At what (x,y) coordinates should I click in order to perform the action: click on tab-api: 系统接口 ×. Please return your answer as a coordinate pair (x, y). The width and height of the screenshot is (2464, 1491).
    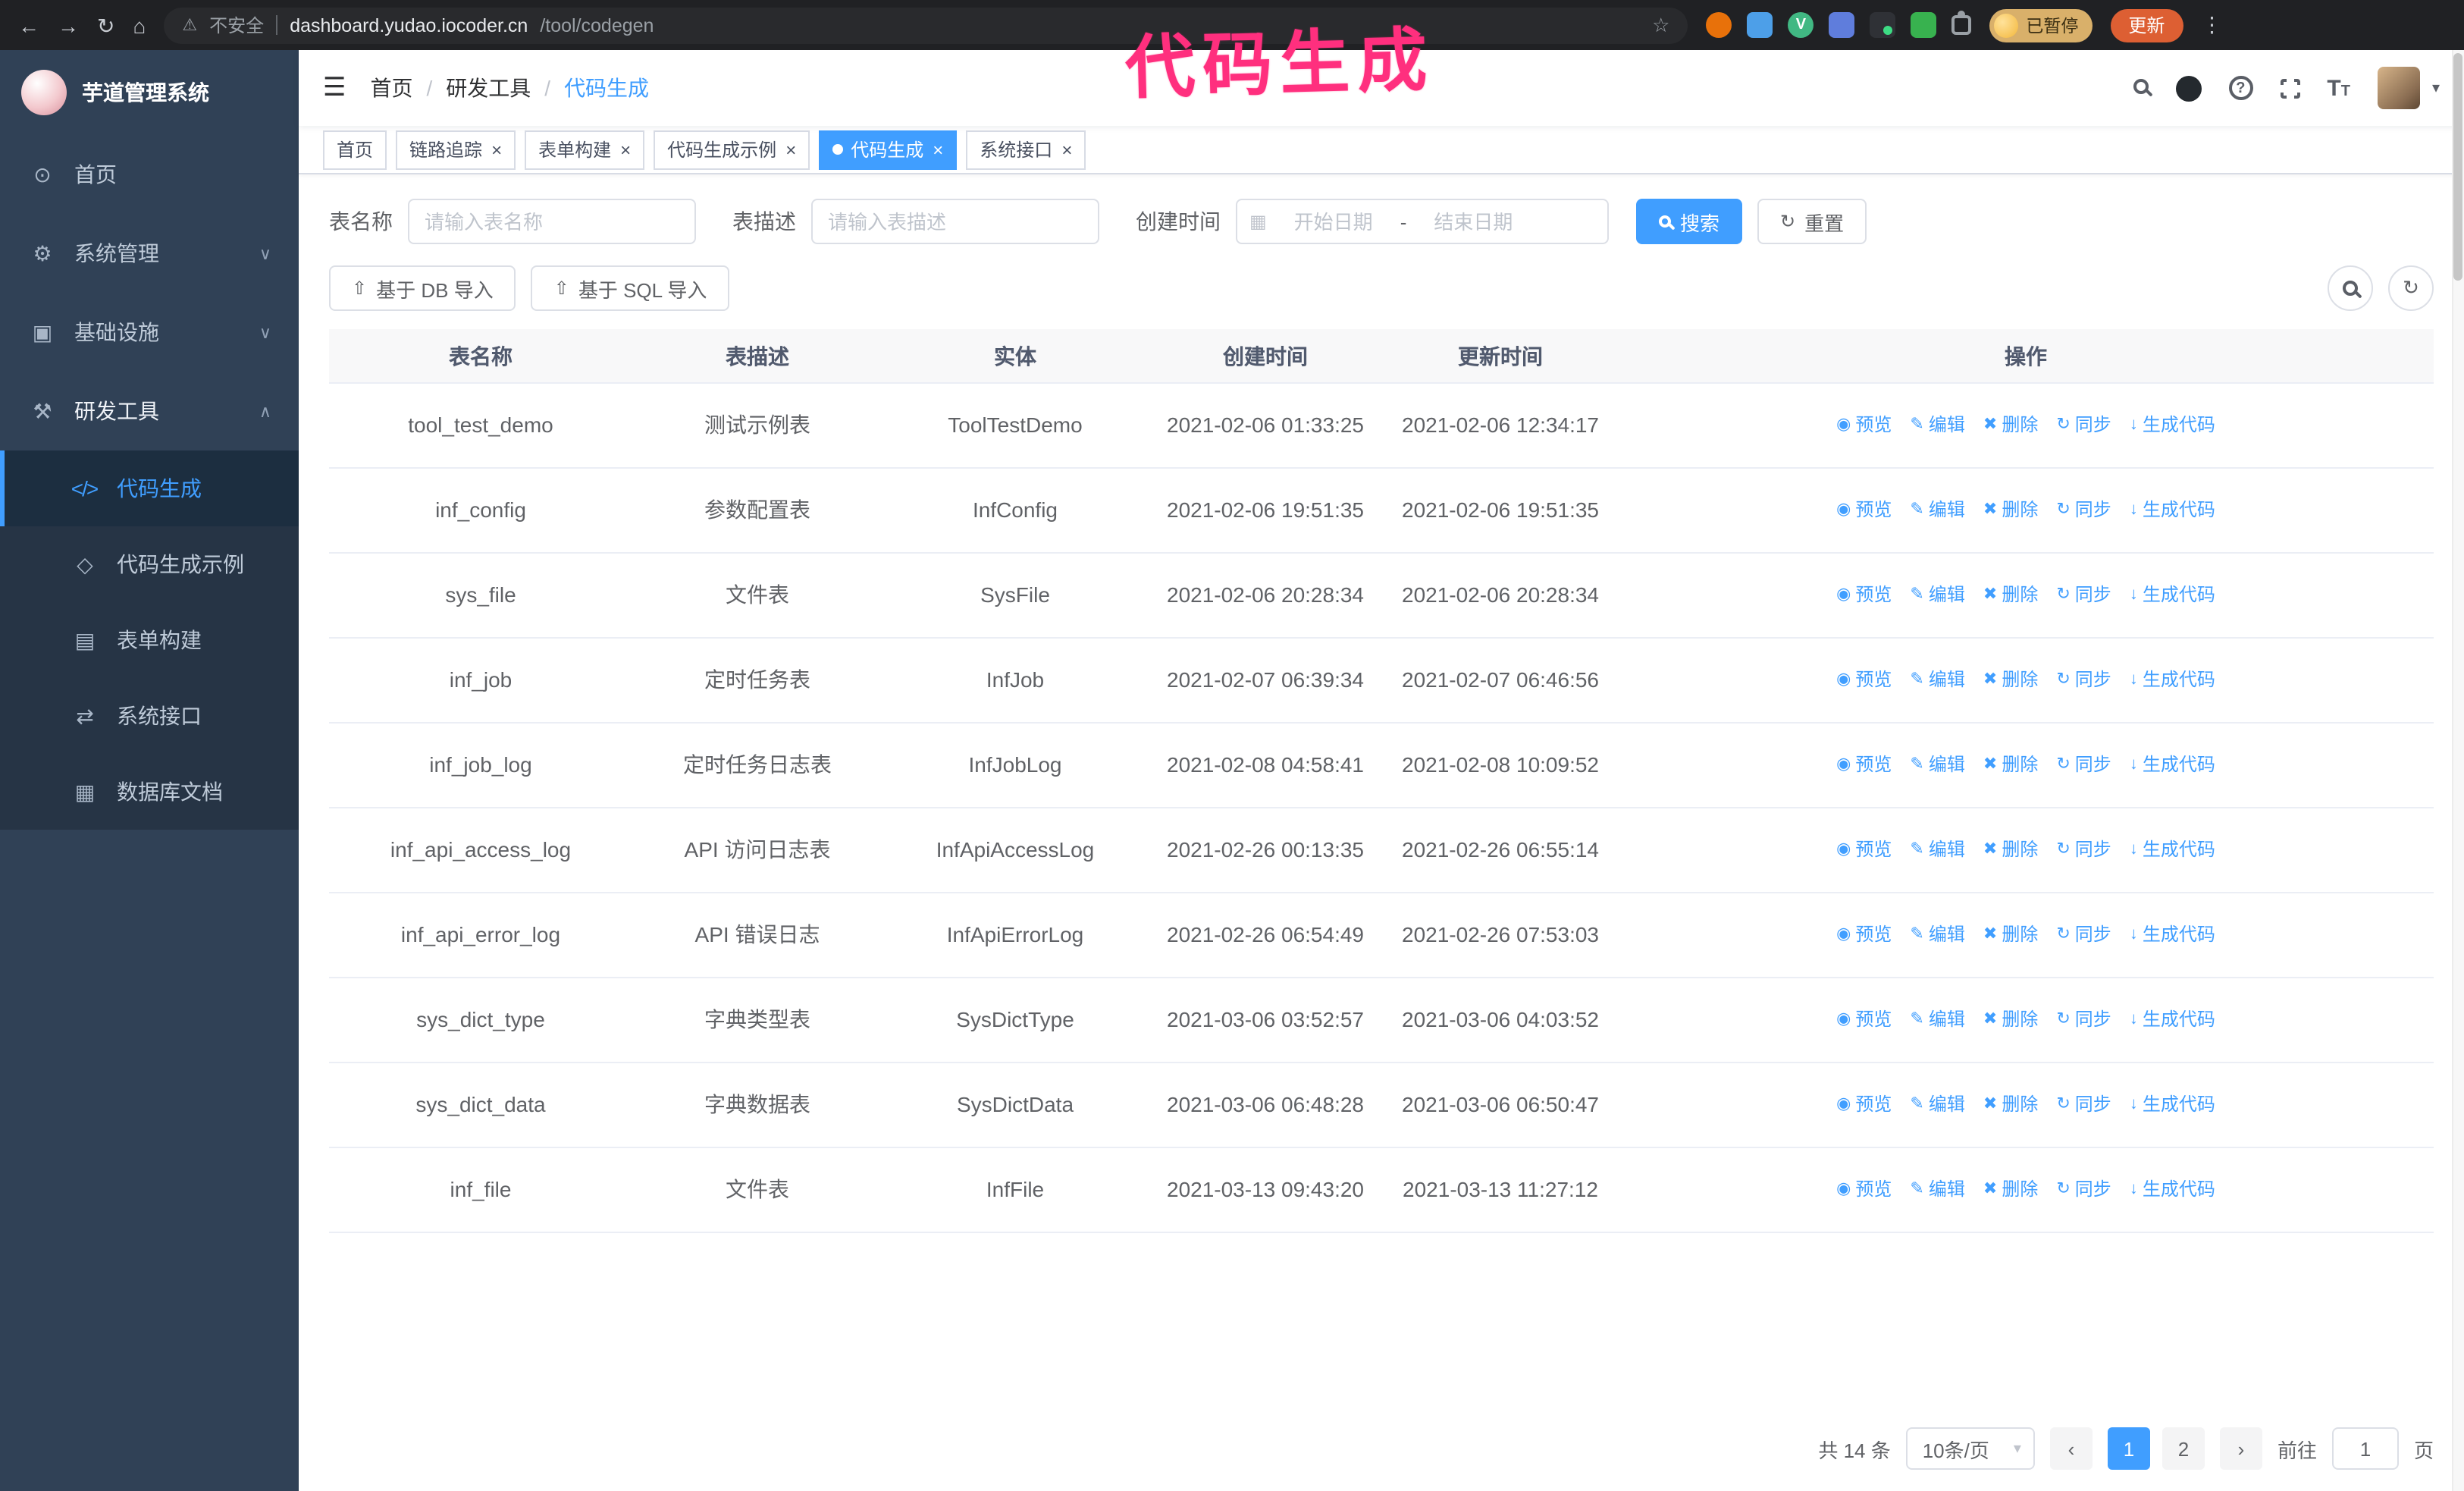
    Looking at the image, I should click on (1026, 149).